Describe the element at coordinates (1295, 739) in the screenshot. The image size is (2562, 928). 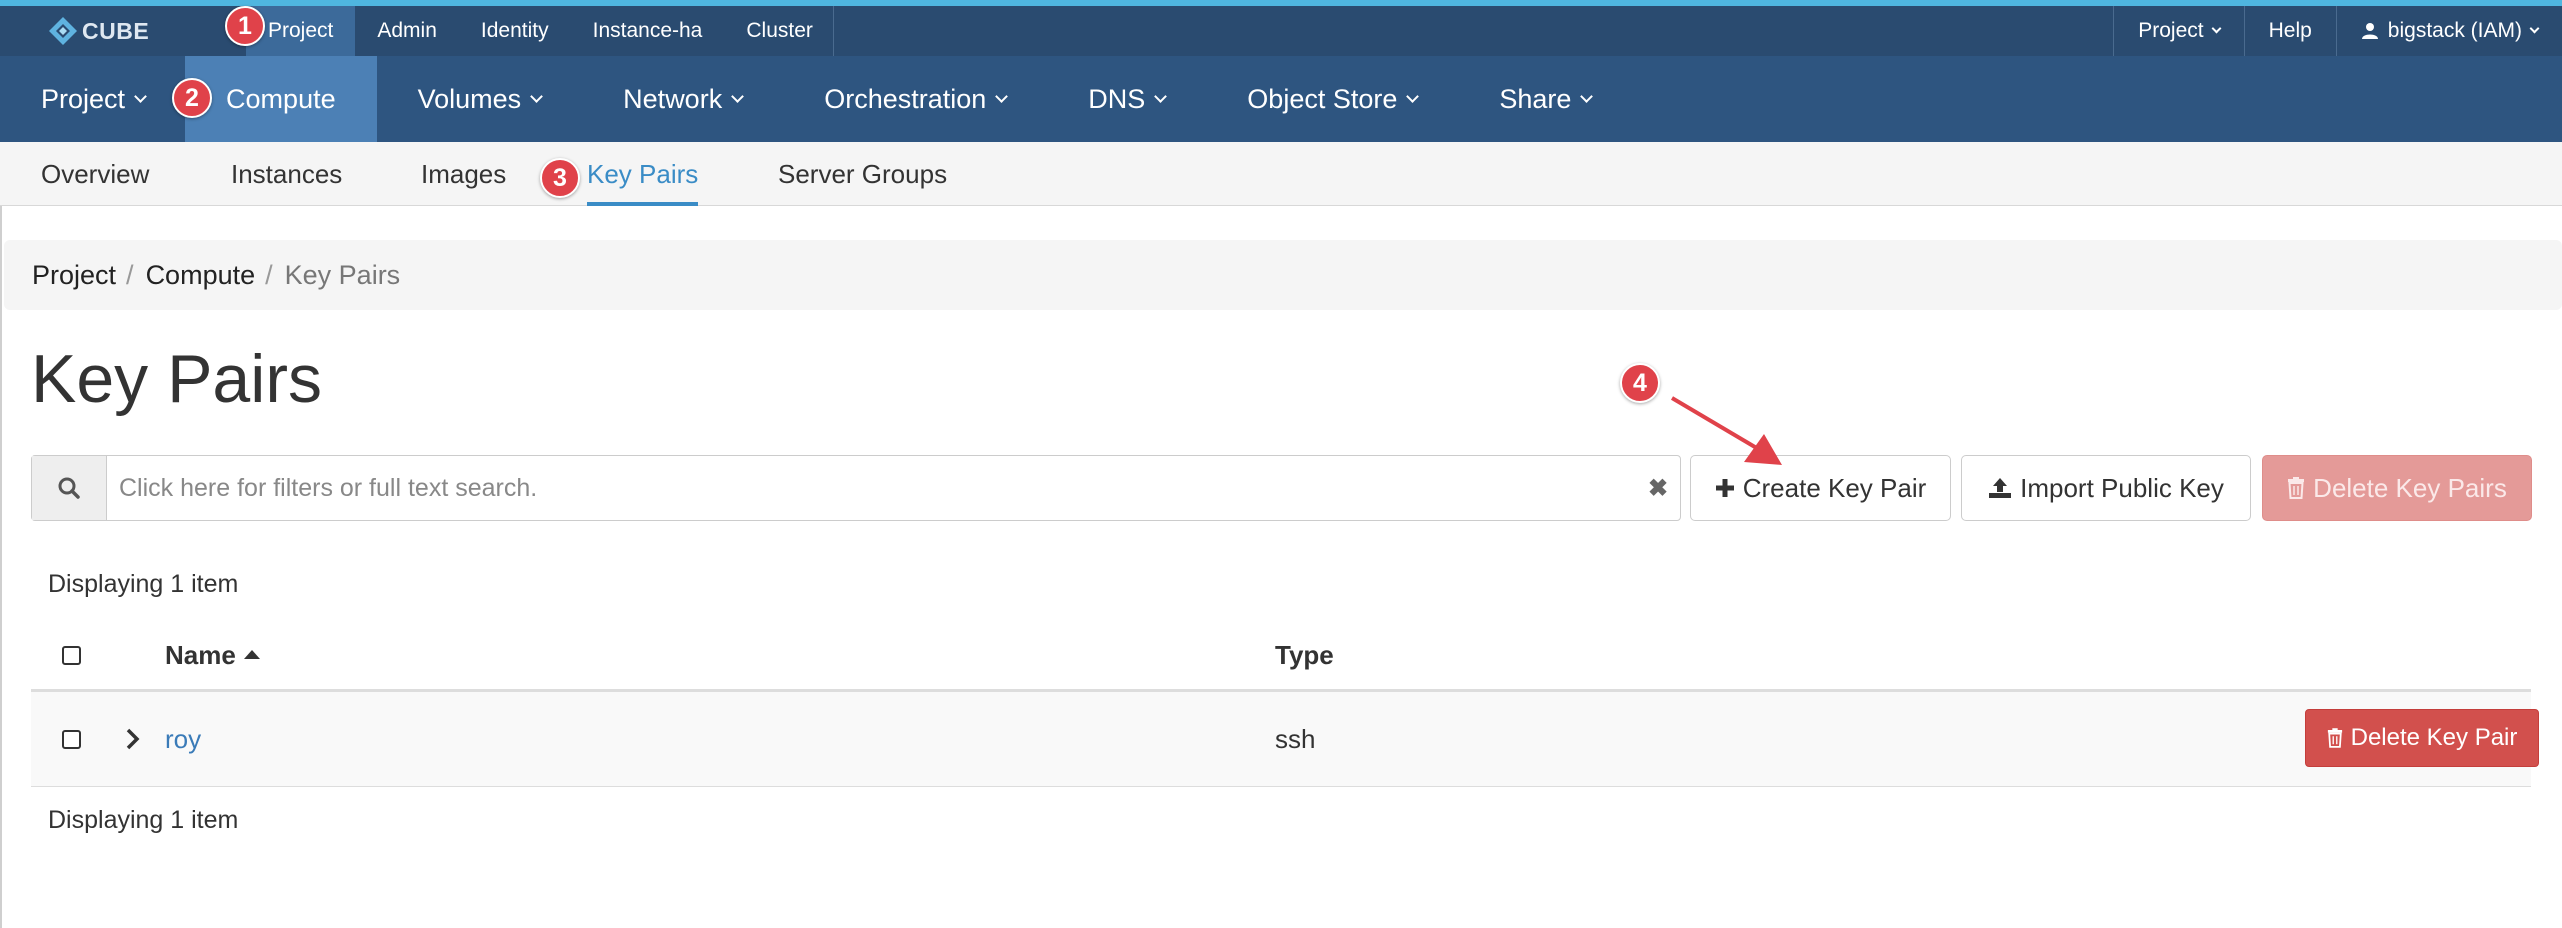
I see `key-pair-type: ssh` at that location.